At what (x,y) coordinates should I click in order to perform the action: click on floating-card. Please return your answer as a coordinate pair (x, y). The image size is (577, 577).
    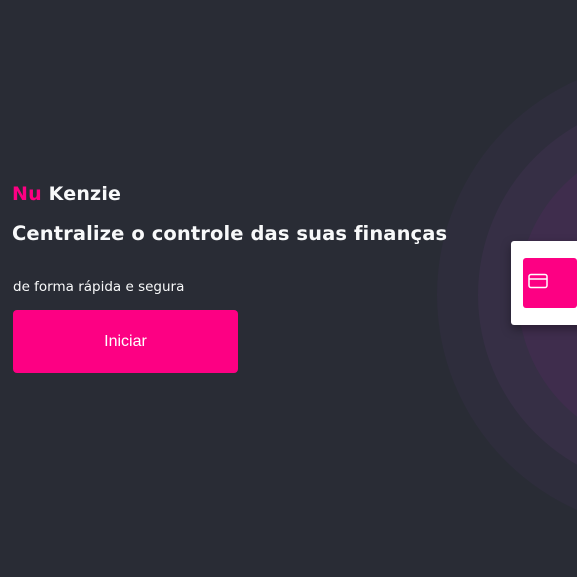
    Looking at the image, I should click on (544, 283).